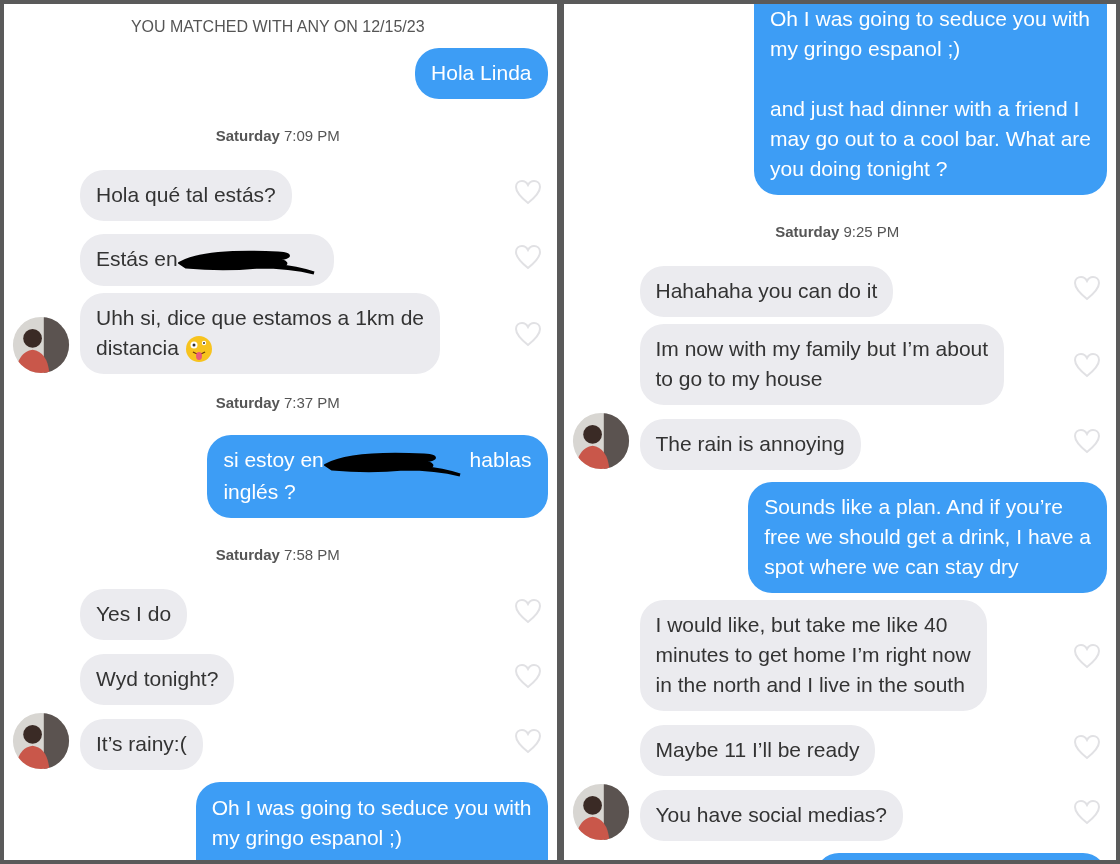 The width and height of the screenshot is (1120, 864). I want to click on sent-message: Oh I was going to seduce you with my gringo espanol ;) and just had dinner with a friend I may go out to a cool bar. What are you doing tonight ?, so click(930, 99).